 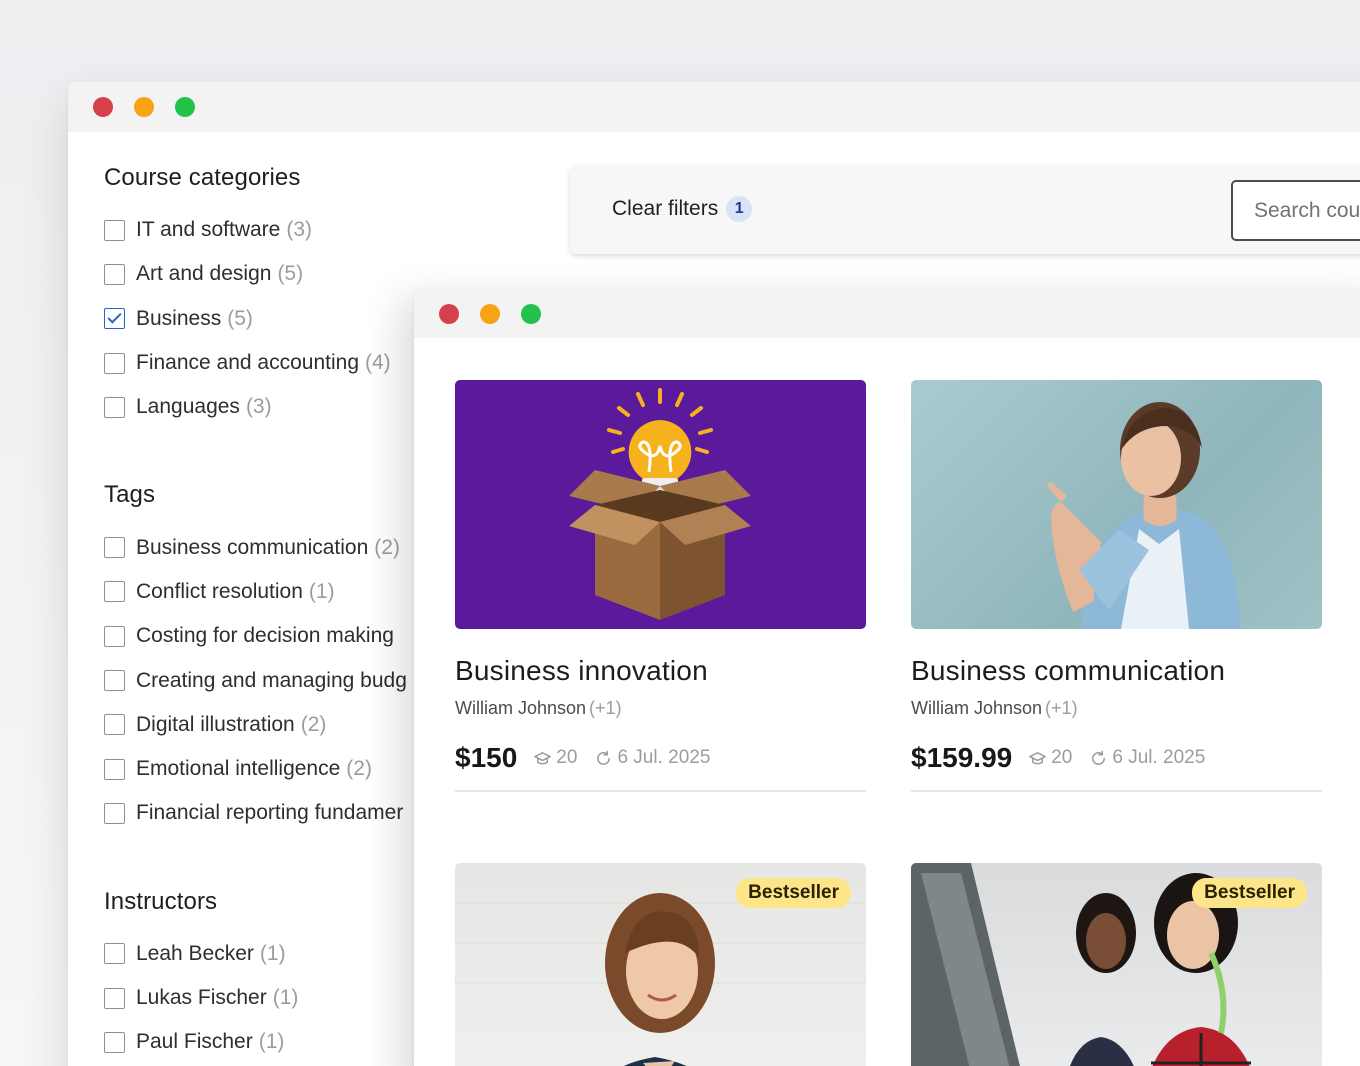 What do you see at coordinates (219, 591) in the screenshot?
I see `filter-option-label: Conflict resolution` at bounding box center [219, 591].